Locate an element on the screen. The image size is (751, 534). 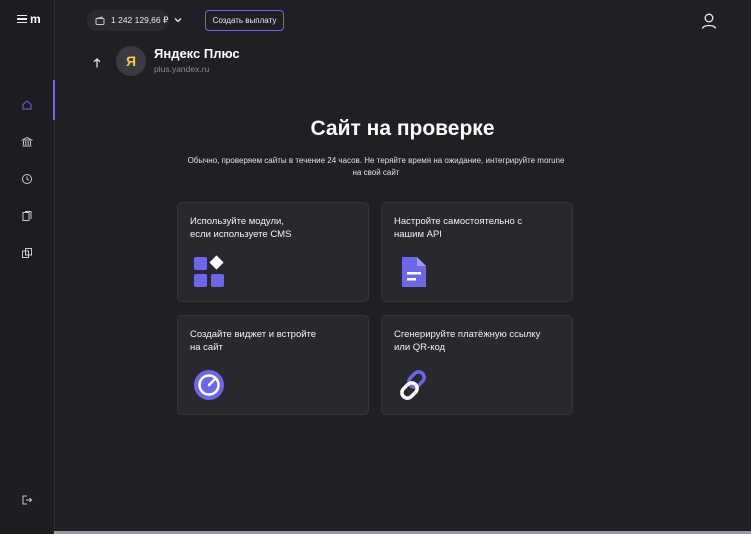
sidebar-item-home is located at coordinates (27, 101).